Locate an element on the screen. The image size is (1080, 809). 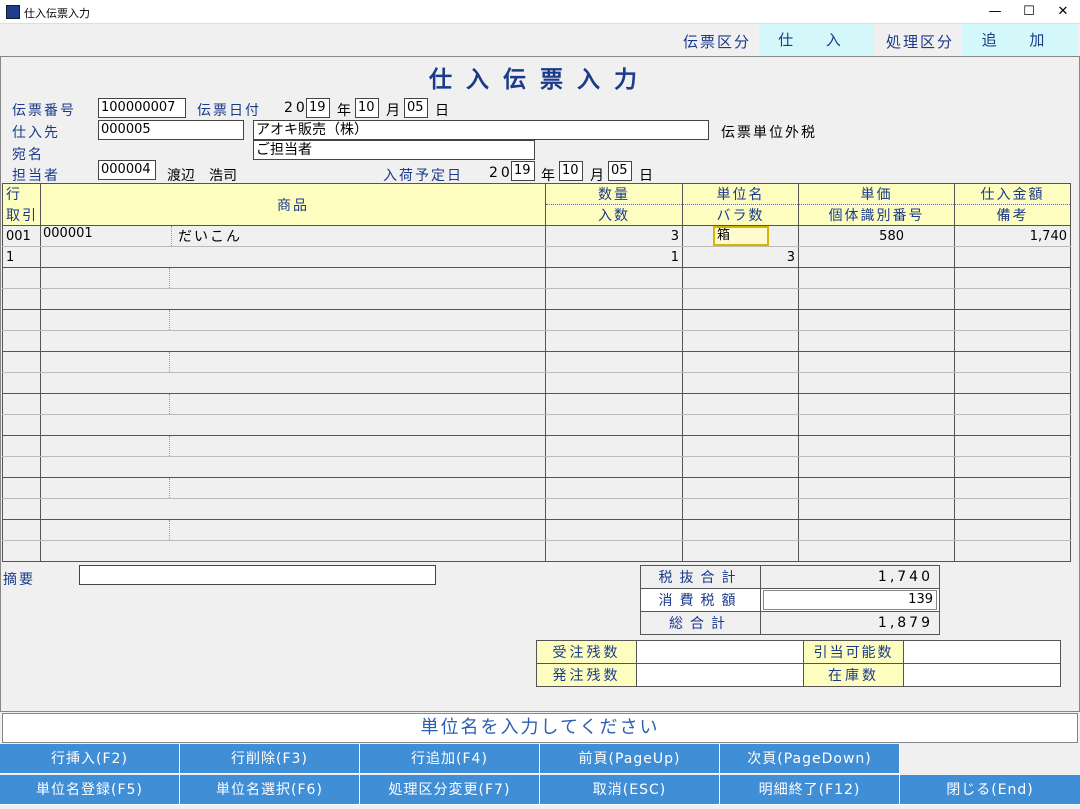
slip-year-field: 19 is located at coordinates (318, 108).